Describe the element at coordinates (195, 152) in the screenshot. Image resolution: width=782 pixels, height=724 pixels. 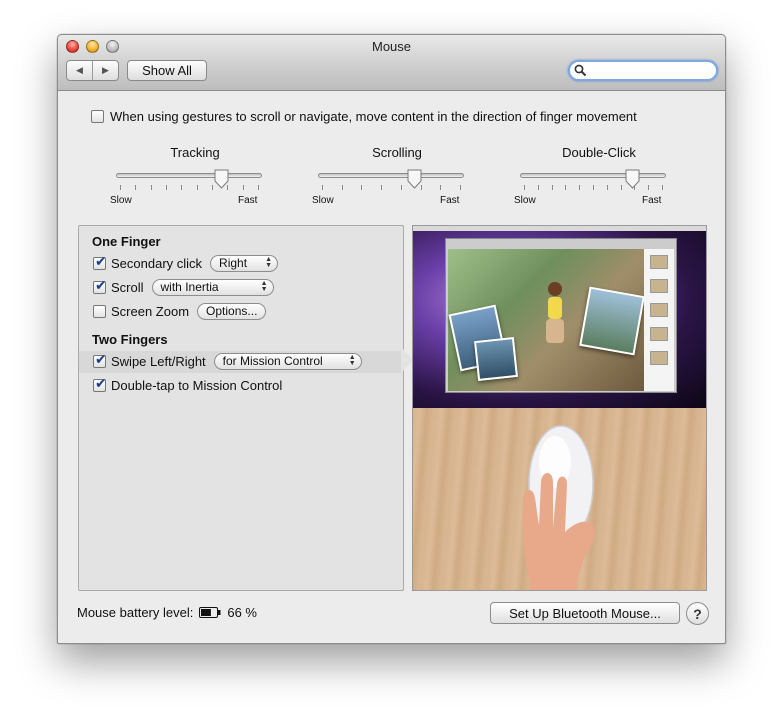
I see `tracking-title: Tracking` at that location.